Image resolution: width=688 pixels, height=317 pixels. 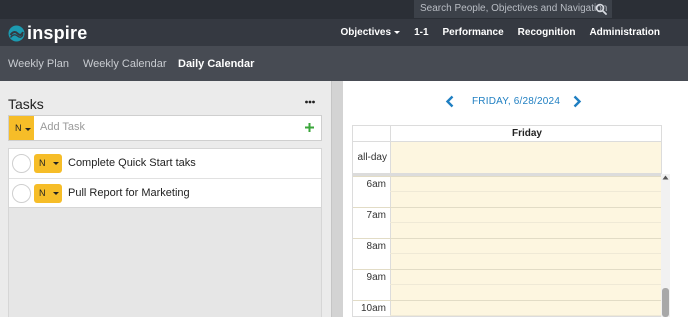 What do you see at coordinates (372, 157) in the screenshot?
I see `all-day-label: all-day` at bounding box center [372, 157].